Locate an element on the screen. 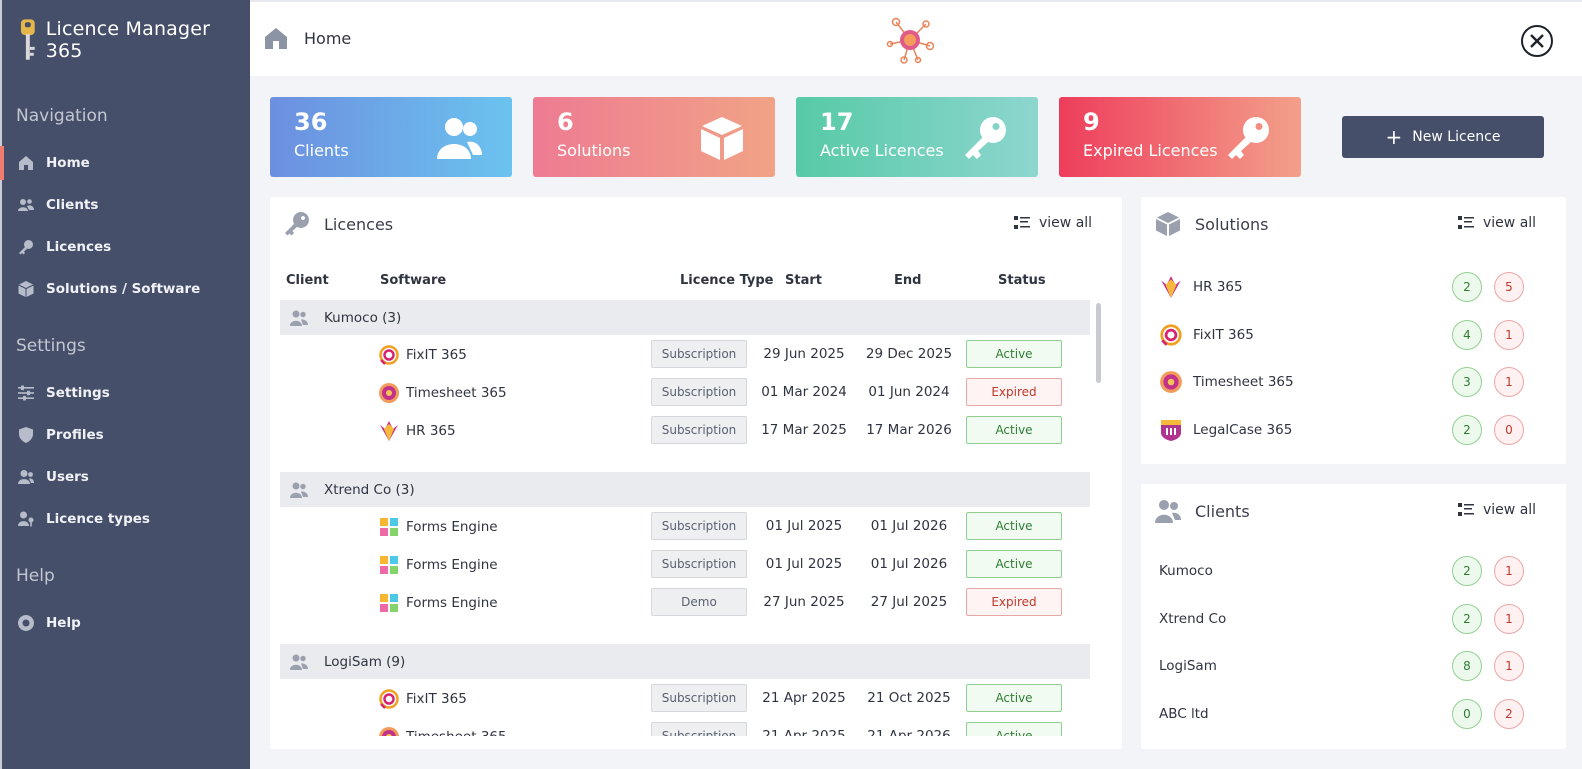 This screenshot has width=1582, height=769. client-name: Kumoco is located at coordinates (1186, 571).